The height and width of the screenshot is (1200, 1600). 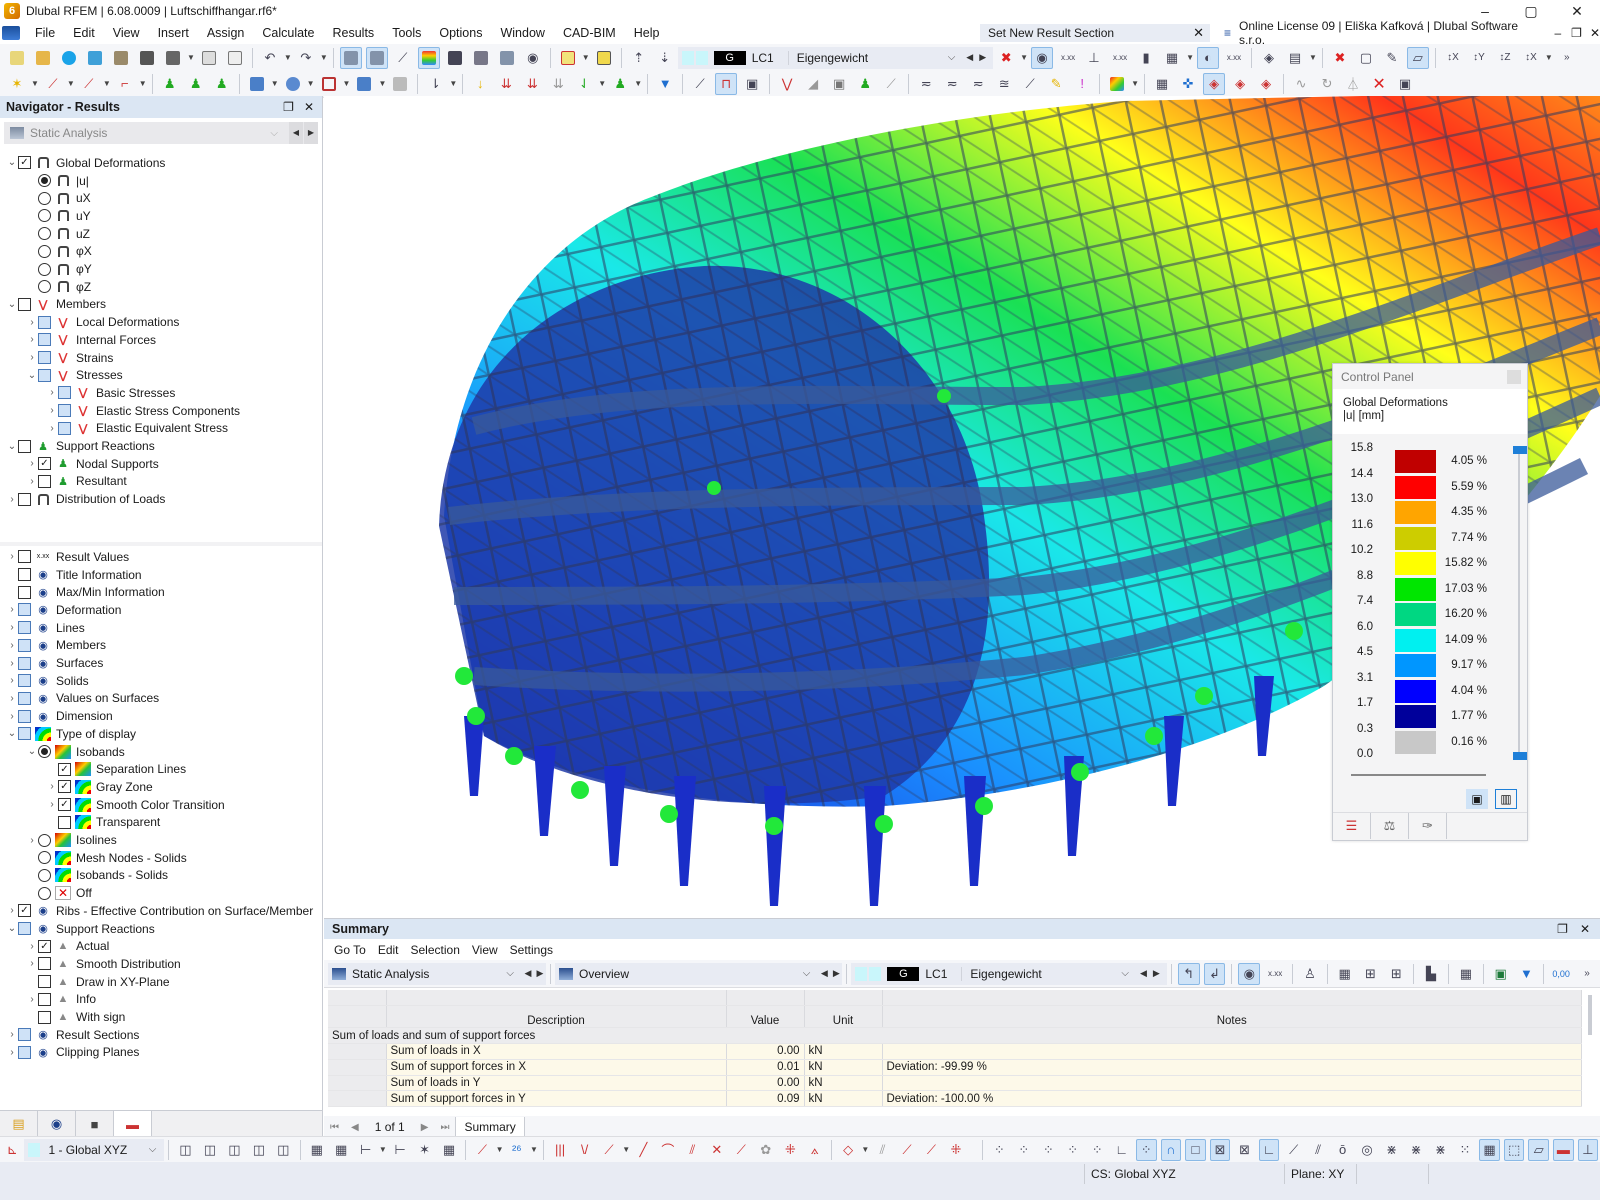 I want to click on point-snap-icon: ⁙, so click(x=1465, y=1150).